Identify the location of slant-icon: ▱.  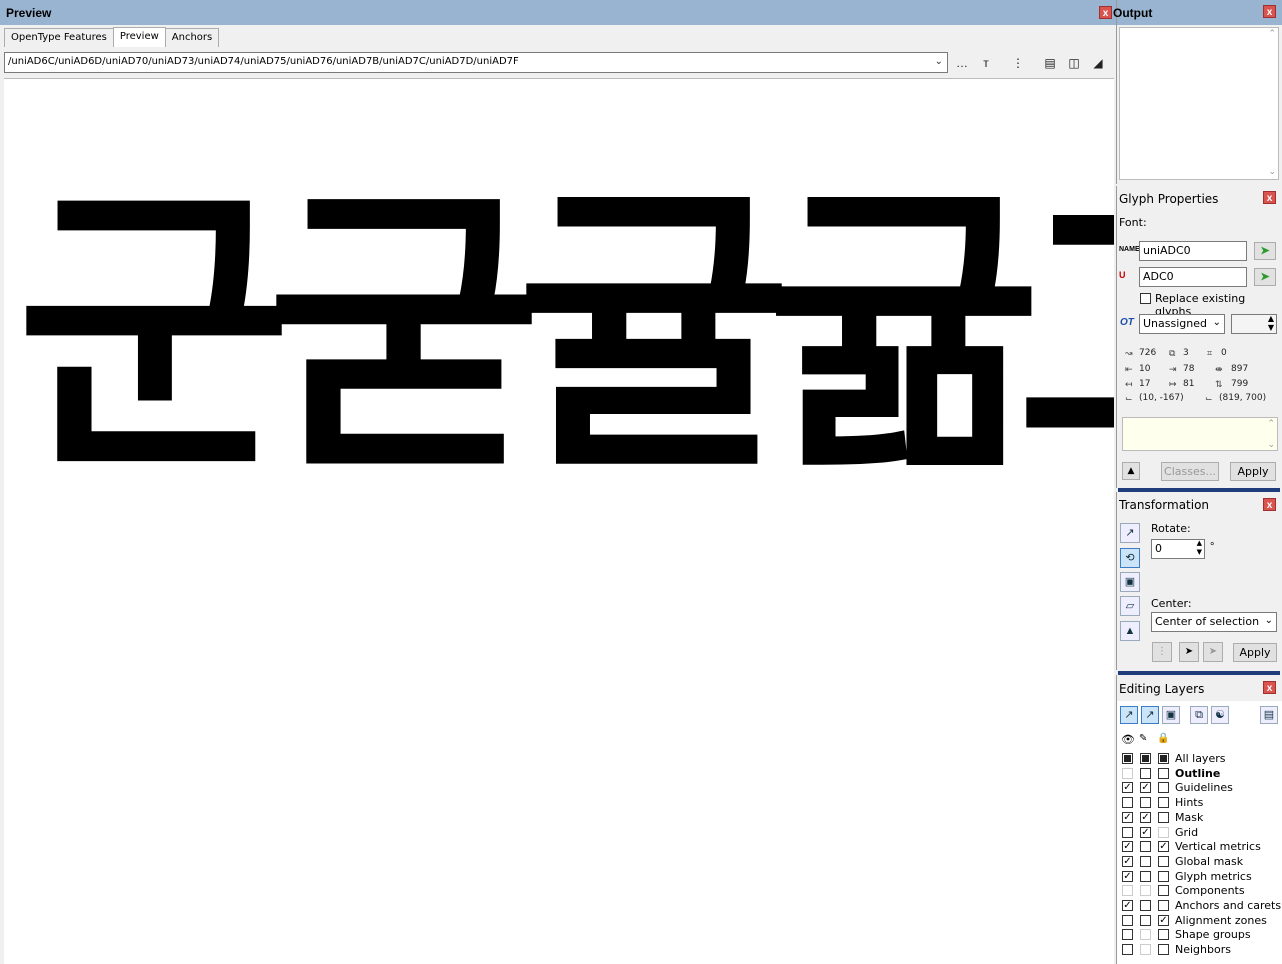
(1130, 606).